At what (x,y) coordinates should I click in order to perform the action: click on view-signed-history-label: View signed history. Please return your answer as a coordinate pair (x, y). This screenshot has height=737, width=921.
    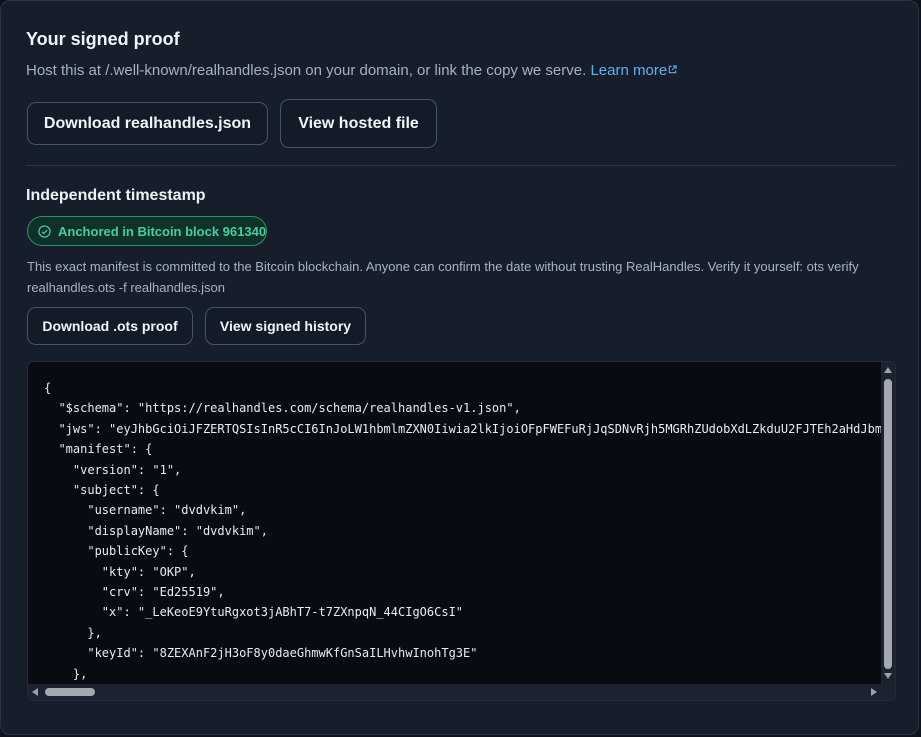
    Looking at the image, I should click on (285, 326).